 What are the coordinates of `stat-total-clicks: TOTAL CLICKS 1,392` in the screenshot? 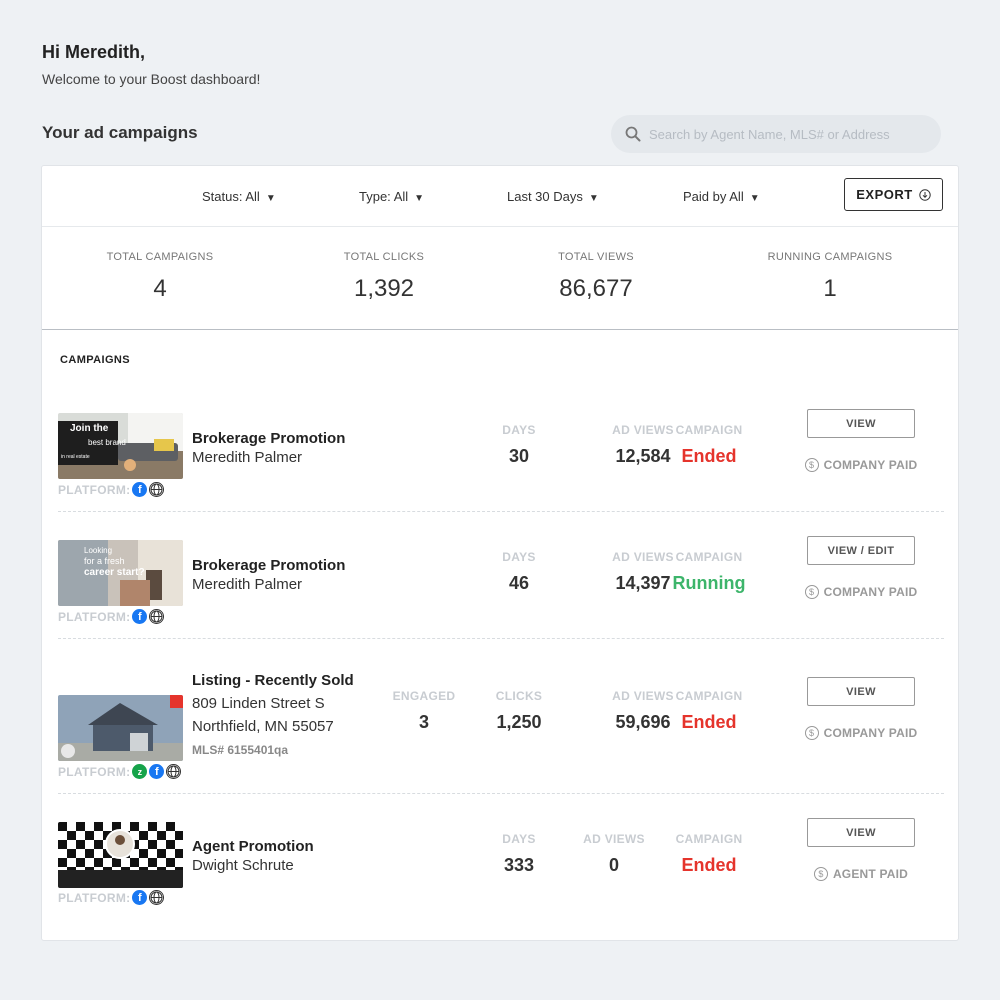 It's located at (384, 277).